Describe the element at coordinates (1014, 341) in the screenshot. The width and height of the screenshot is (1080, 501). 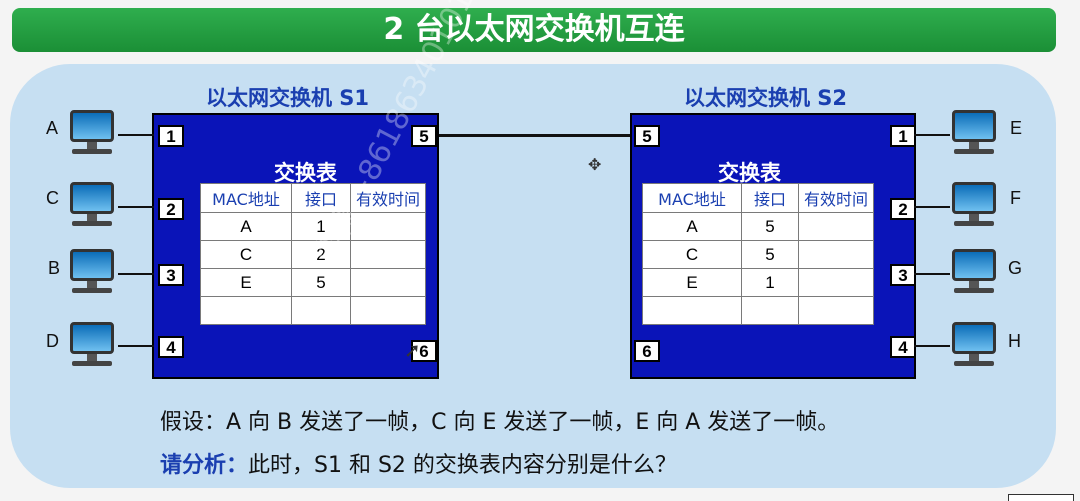
I see `host-label-h: H` at that location.